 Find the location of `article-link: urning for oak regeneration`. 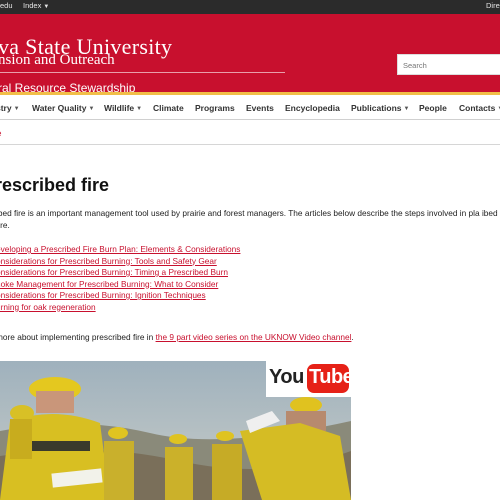

article-link: urning for oak regeneration is located at coordinates (48, 307).